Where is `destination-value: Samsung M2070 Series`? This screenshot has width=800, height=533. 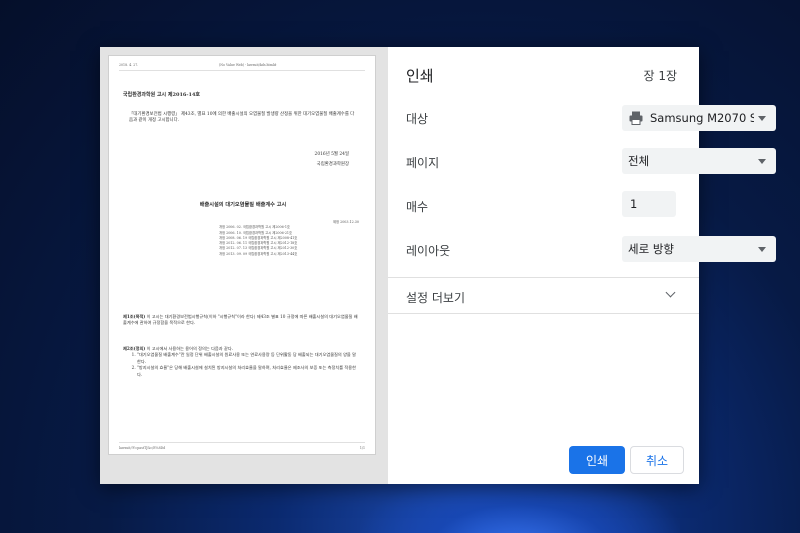 destination-value: Samsung M2070 Series is located at coordinates (702, 118).